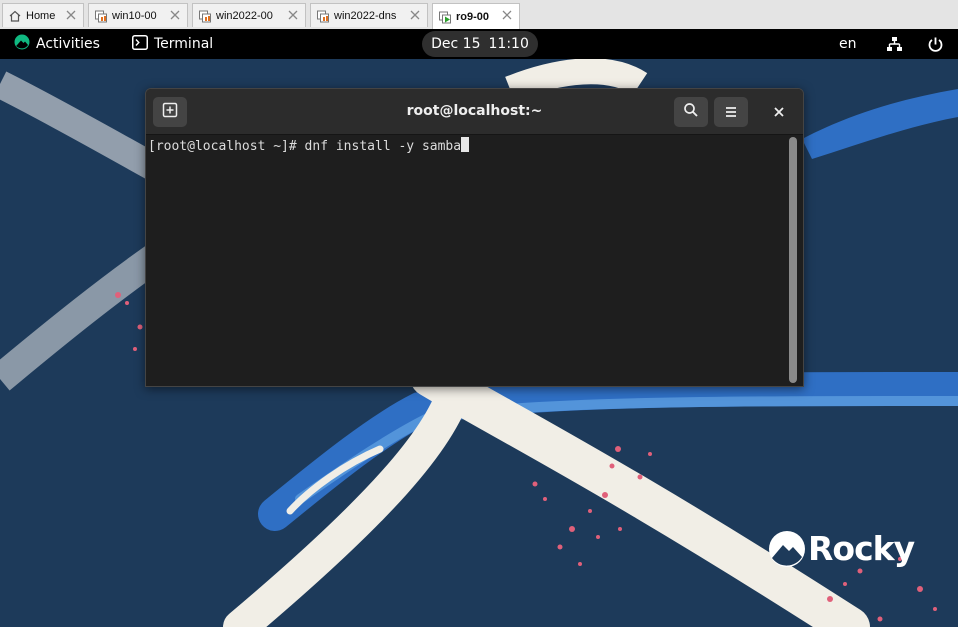 This screenshot has height=627, width=958. I want to click on clock-button: Dec 15 11:10, so click(480, 44).